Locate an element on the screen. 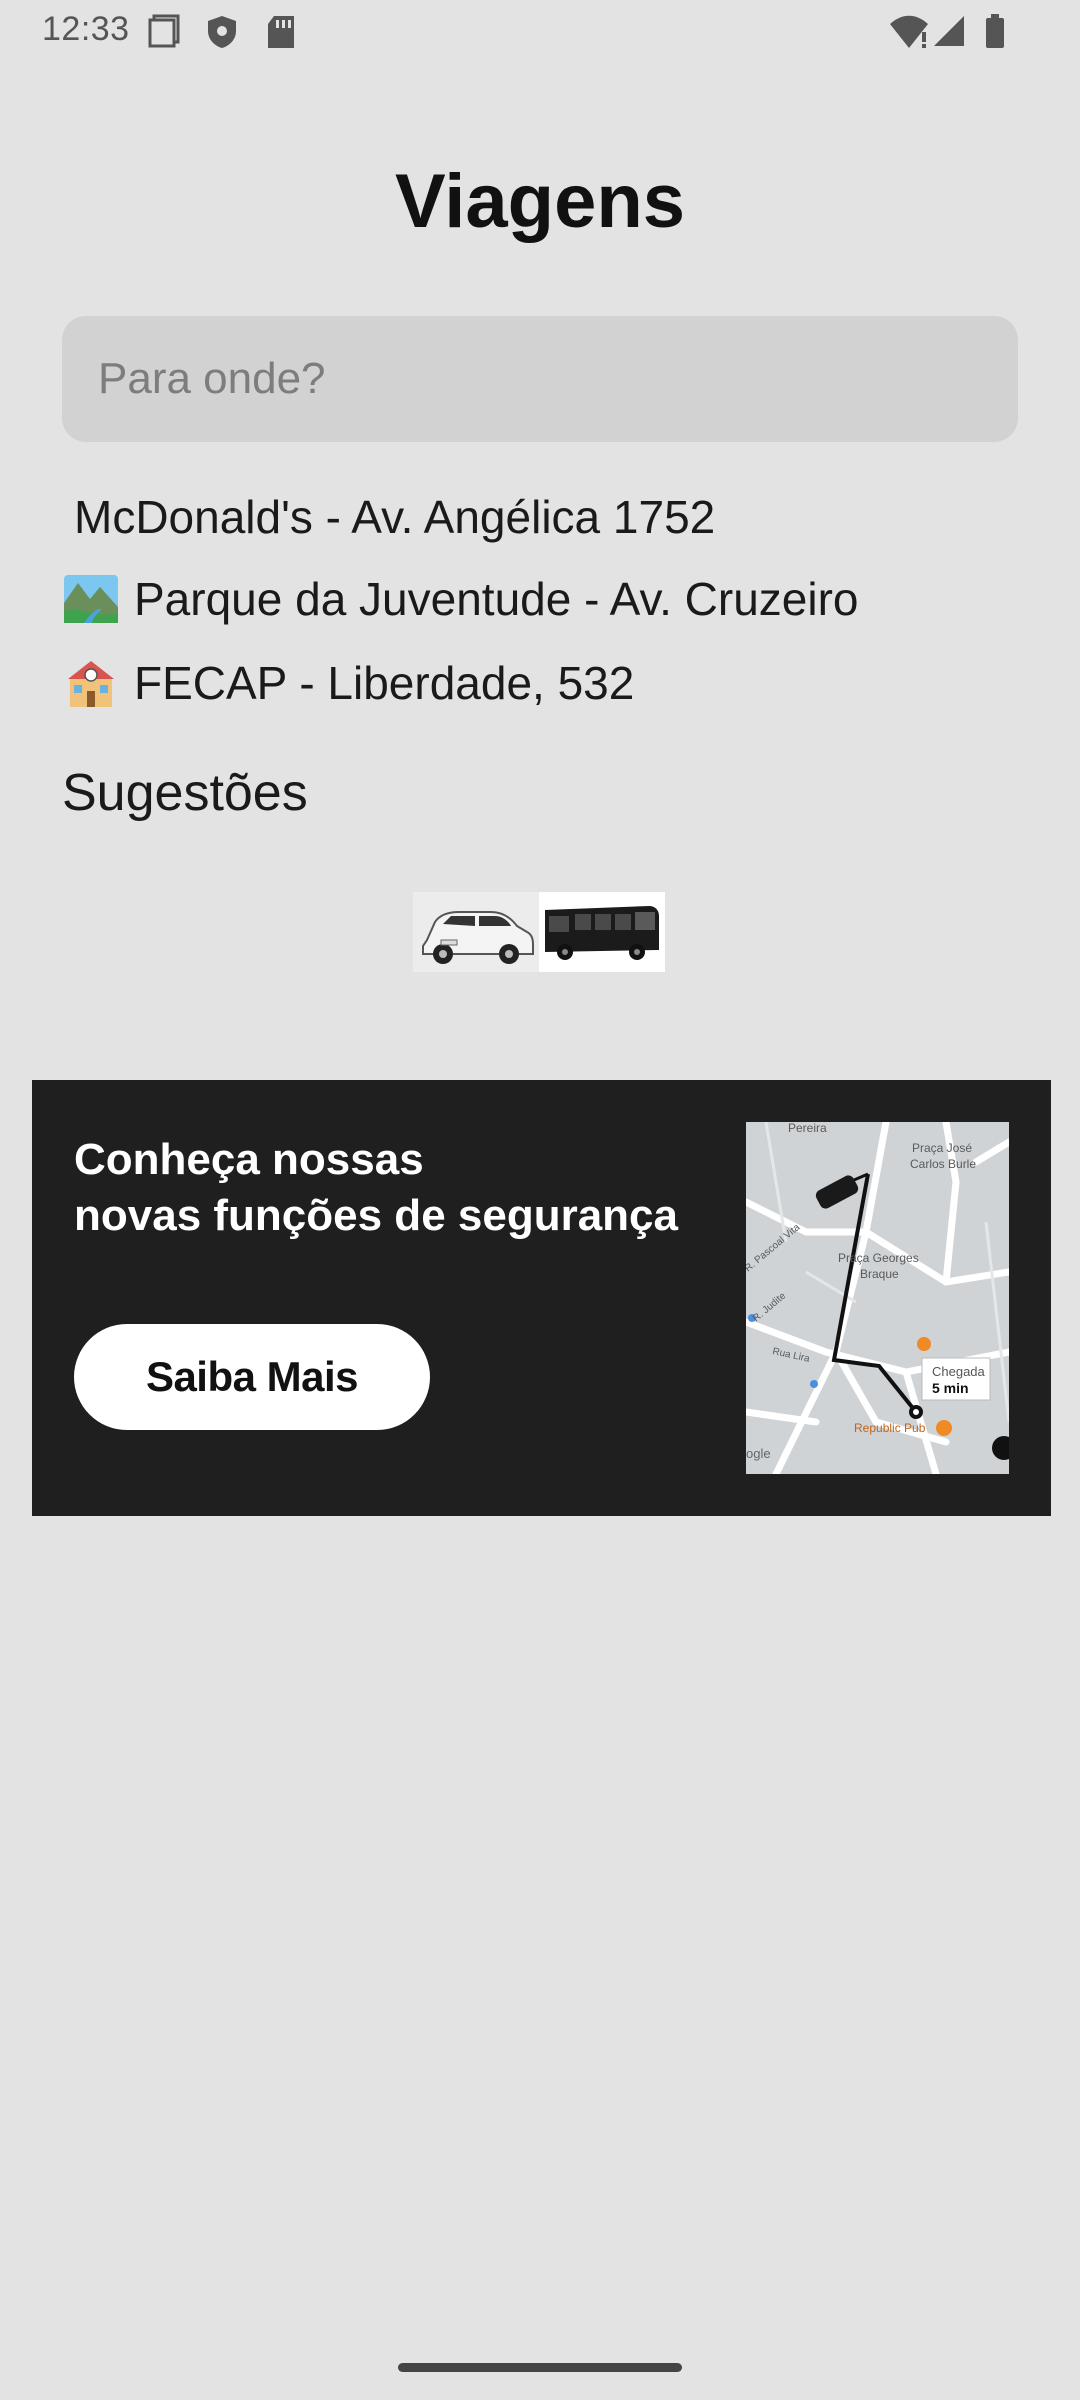  suggestion-bus is located at coordinates (602, 932).